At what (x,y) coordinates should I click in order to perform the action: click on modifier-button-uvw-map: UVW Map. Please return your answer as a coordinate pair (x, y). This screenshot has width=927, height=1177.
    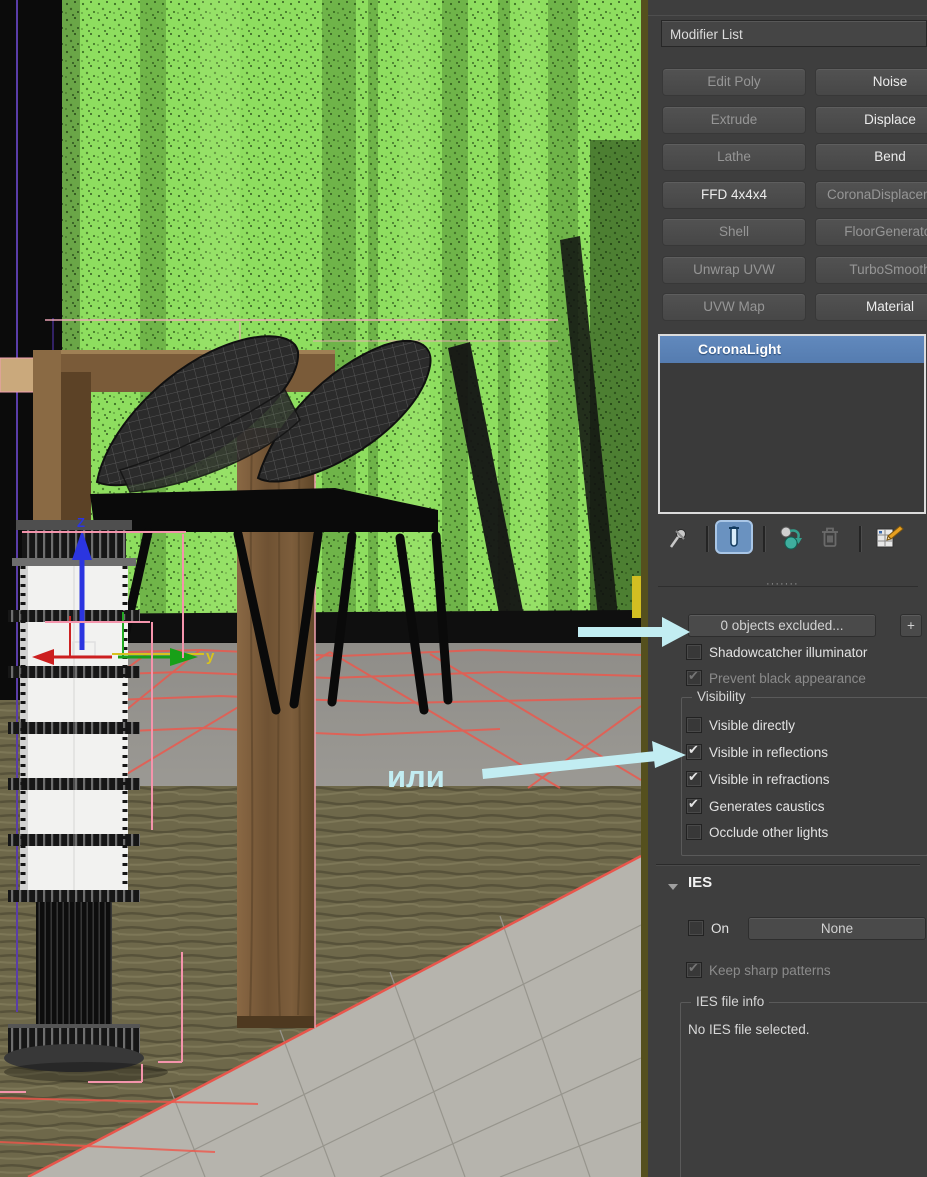
    Looking at the image, I should click on (734, 307).